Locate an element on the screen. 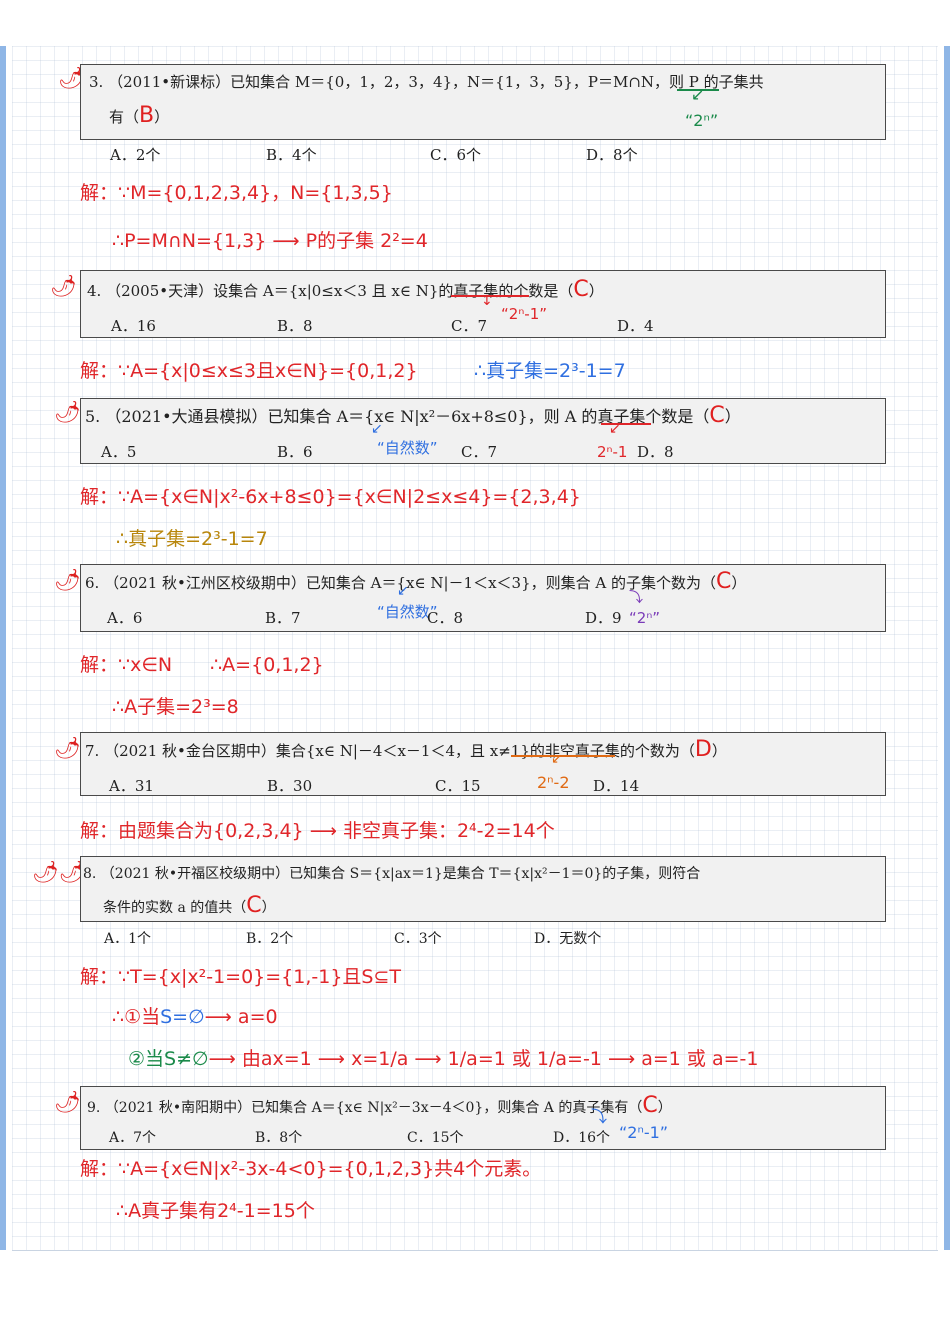 Image resolution: width=950 pixels, height=1341 pixels. question-9-stem-suffix: ） is located at coordinates (664, 1108).